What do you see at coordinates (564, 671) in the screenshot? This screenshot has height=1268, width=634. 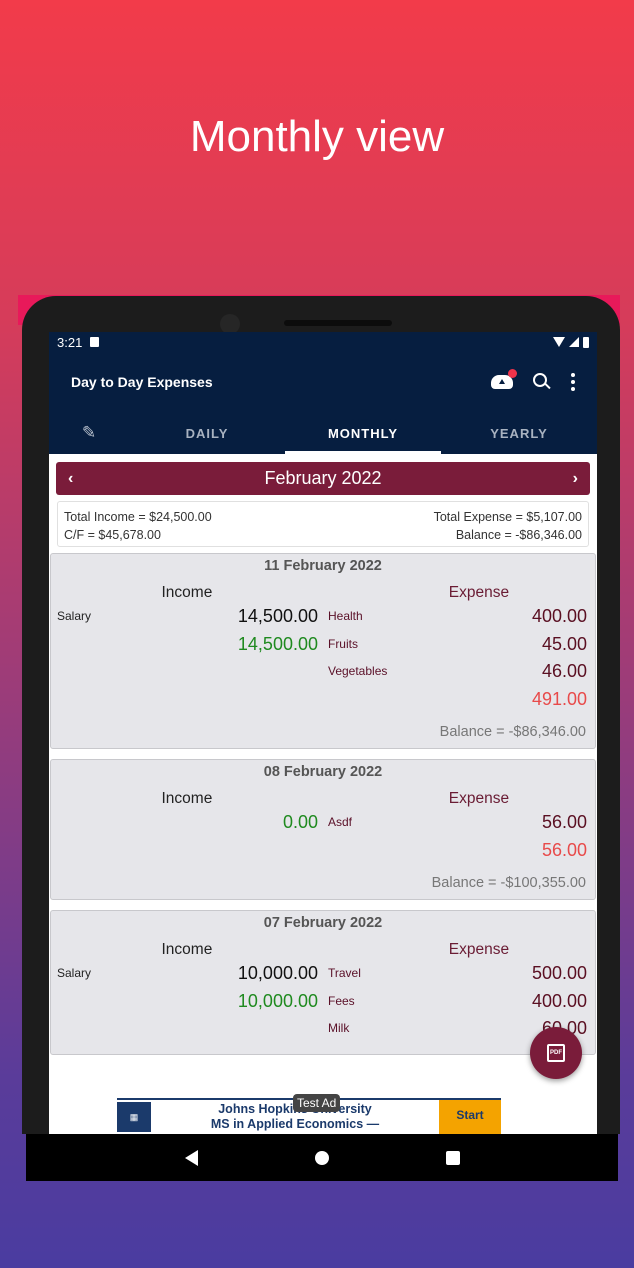 I see `expense-amount: 46.00` at bounding box center [564, 671].